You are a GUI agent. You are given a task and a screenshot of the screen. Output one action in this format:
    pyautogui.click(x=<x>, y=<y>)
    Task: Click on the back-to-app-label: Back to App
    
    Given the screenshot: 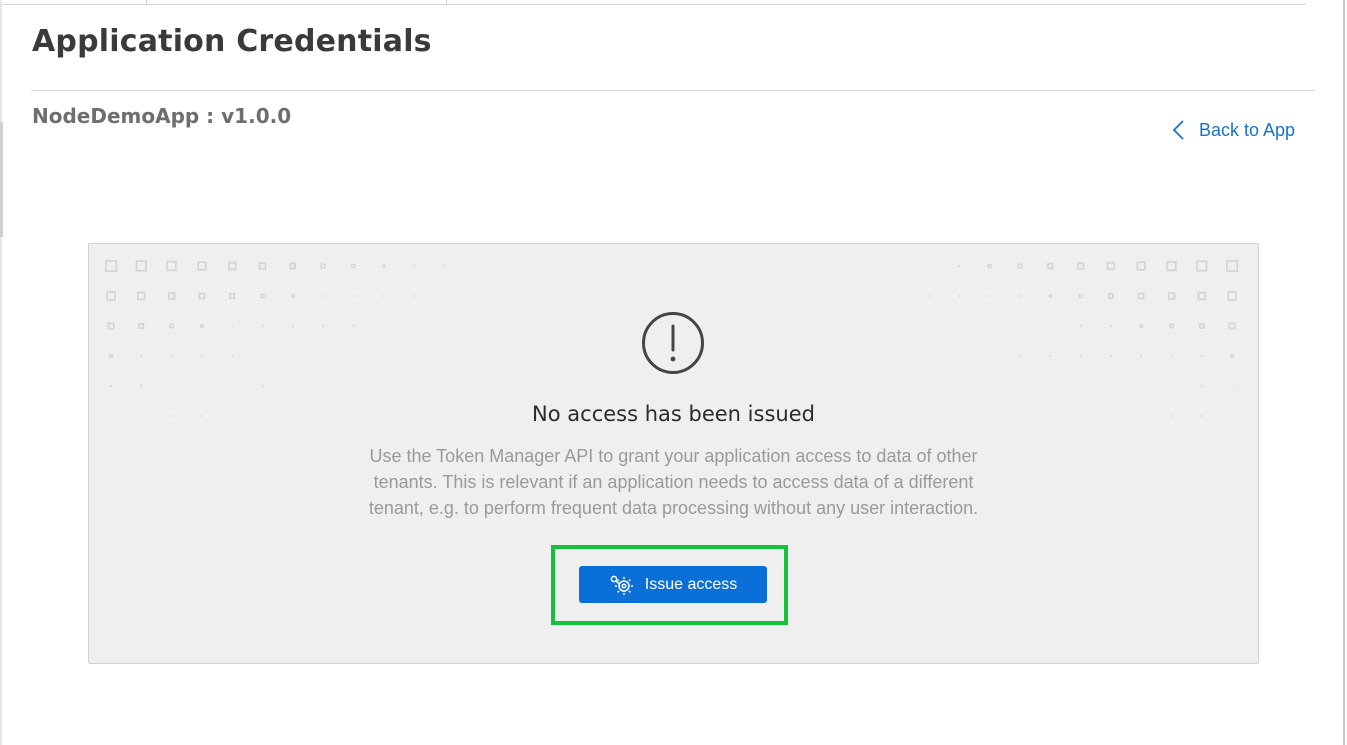 What is the action you would take?
    pyautogui.click(x=1247, y=129)
    